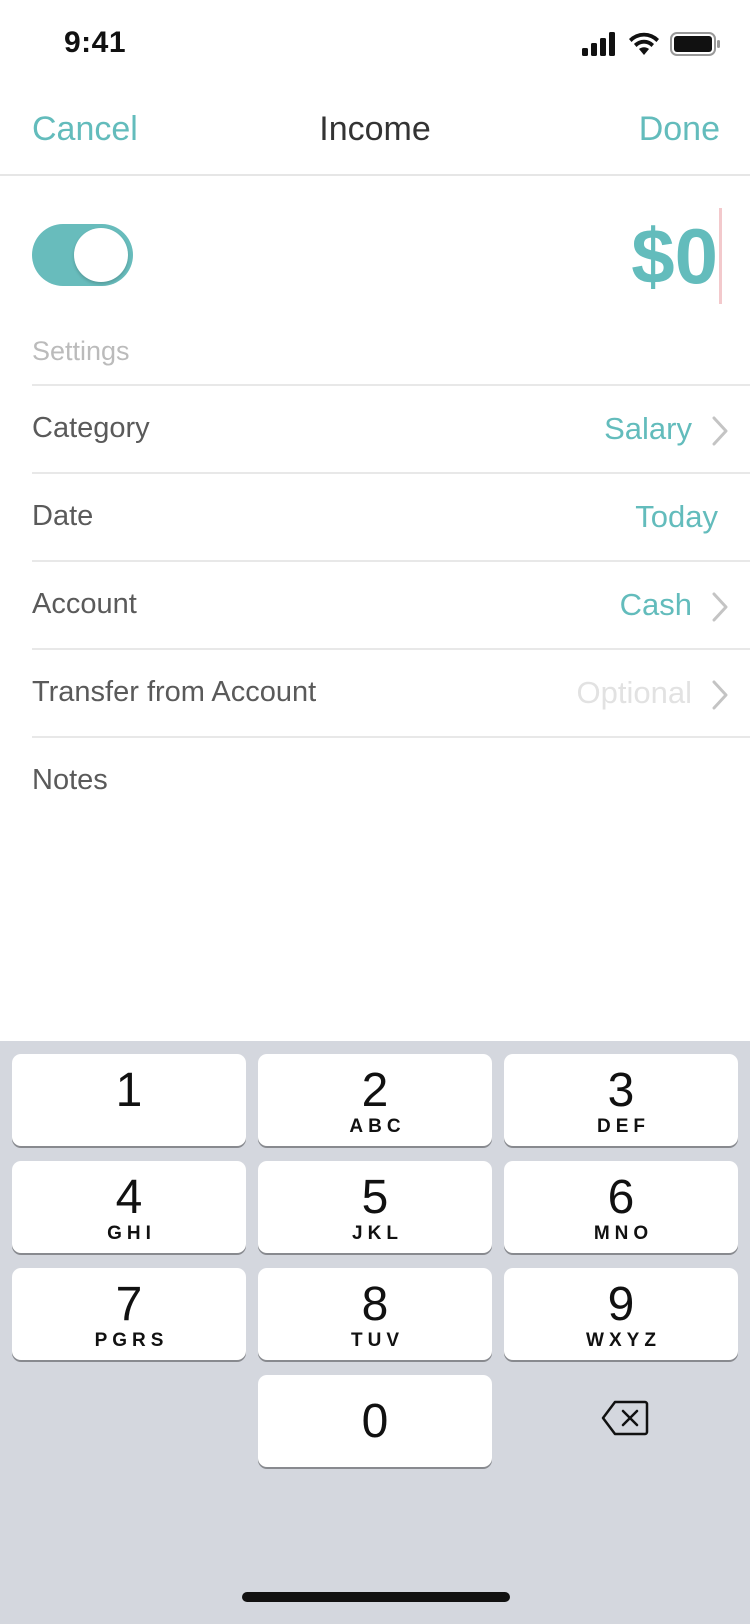 The image size is (750, 1624). Describe the element at coordinates (70, 780) in the screenshot. I see `notes-field: Notes` at that location.